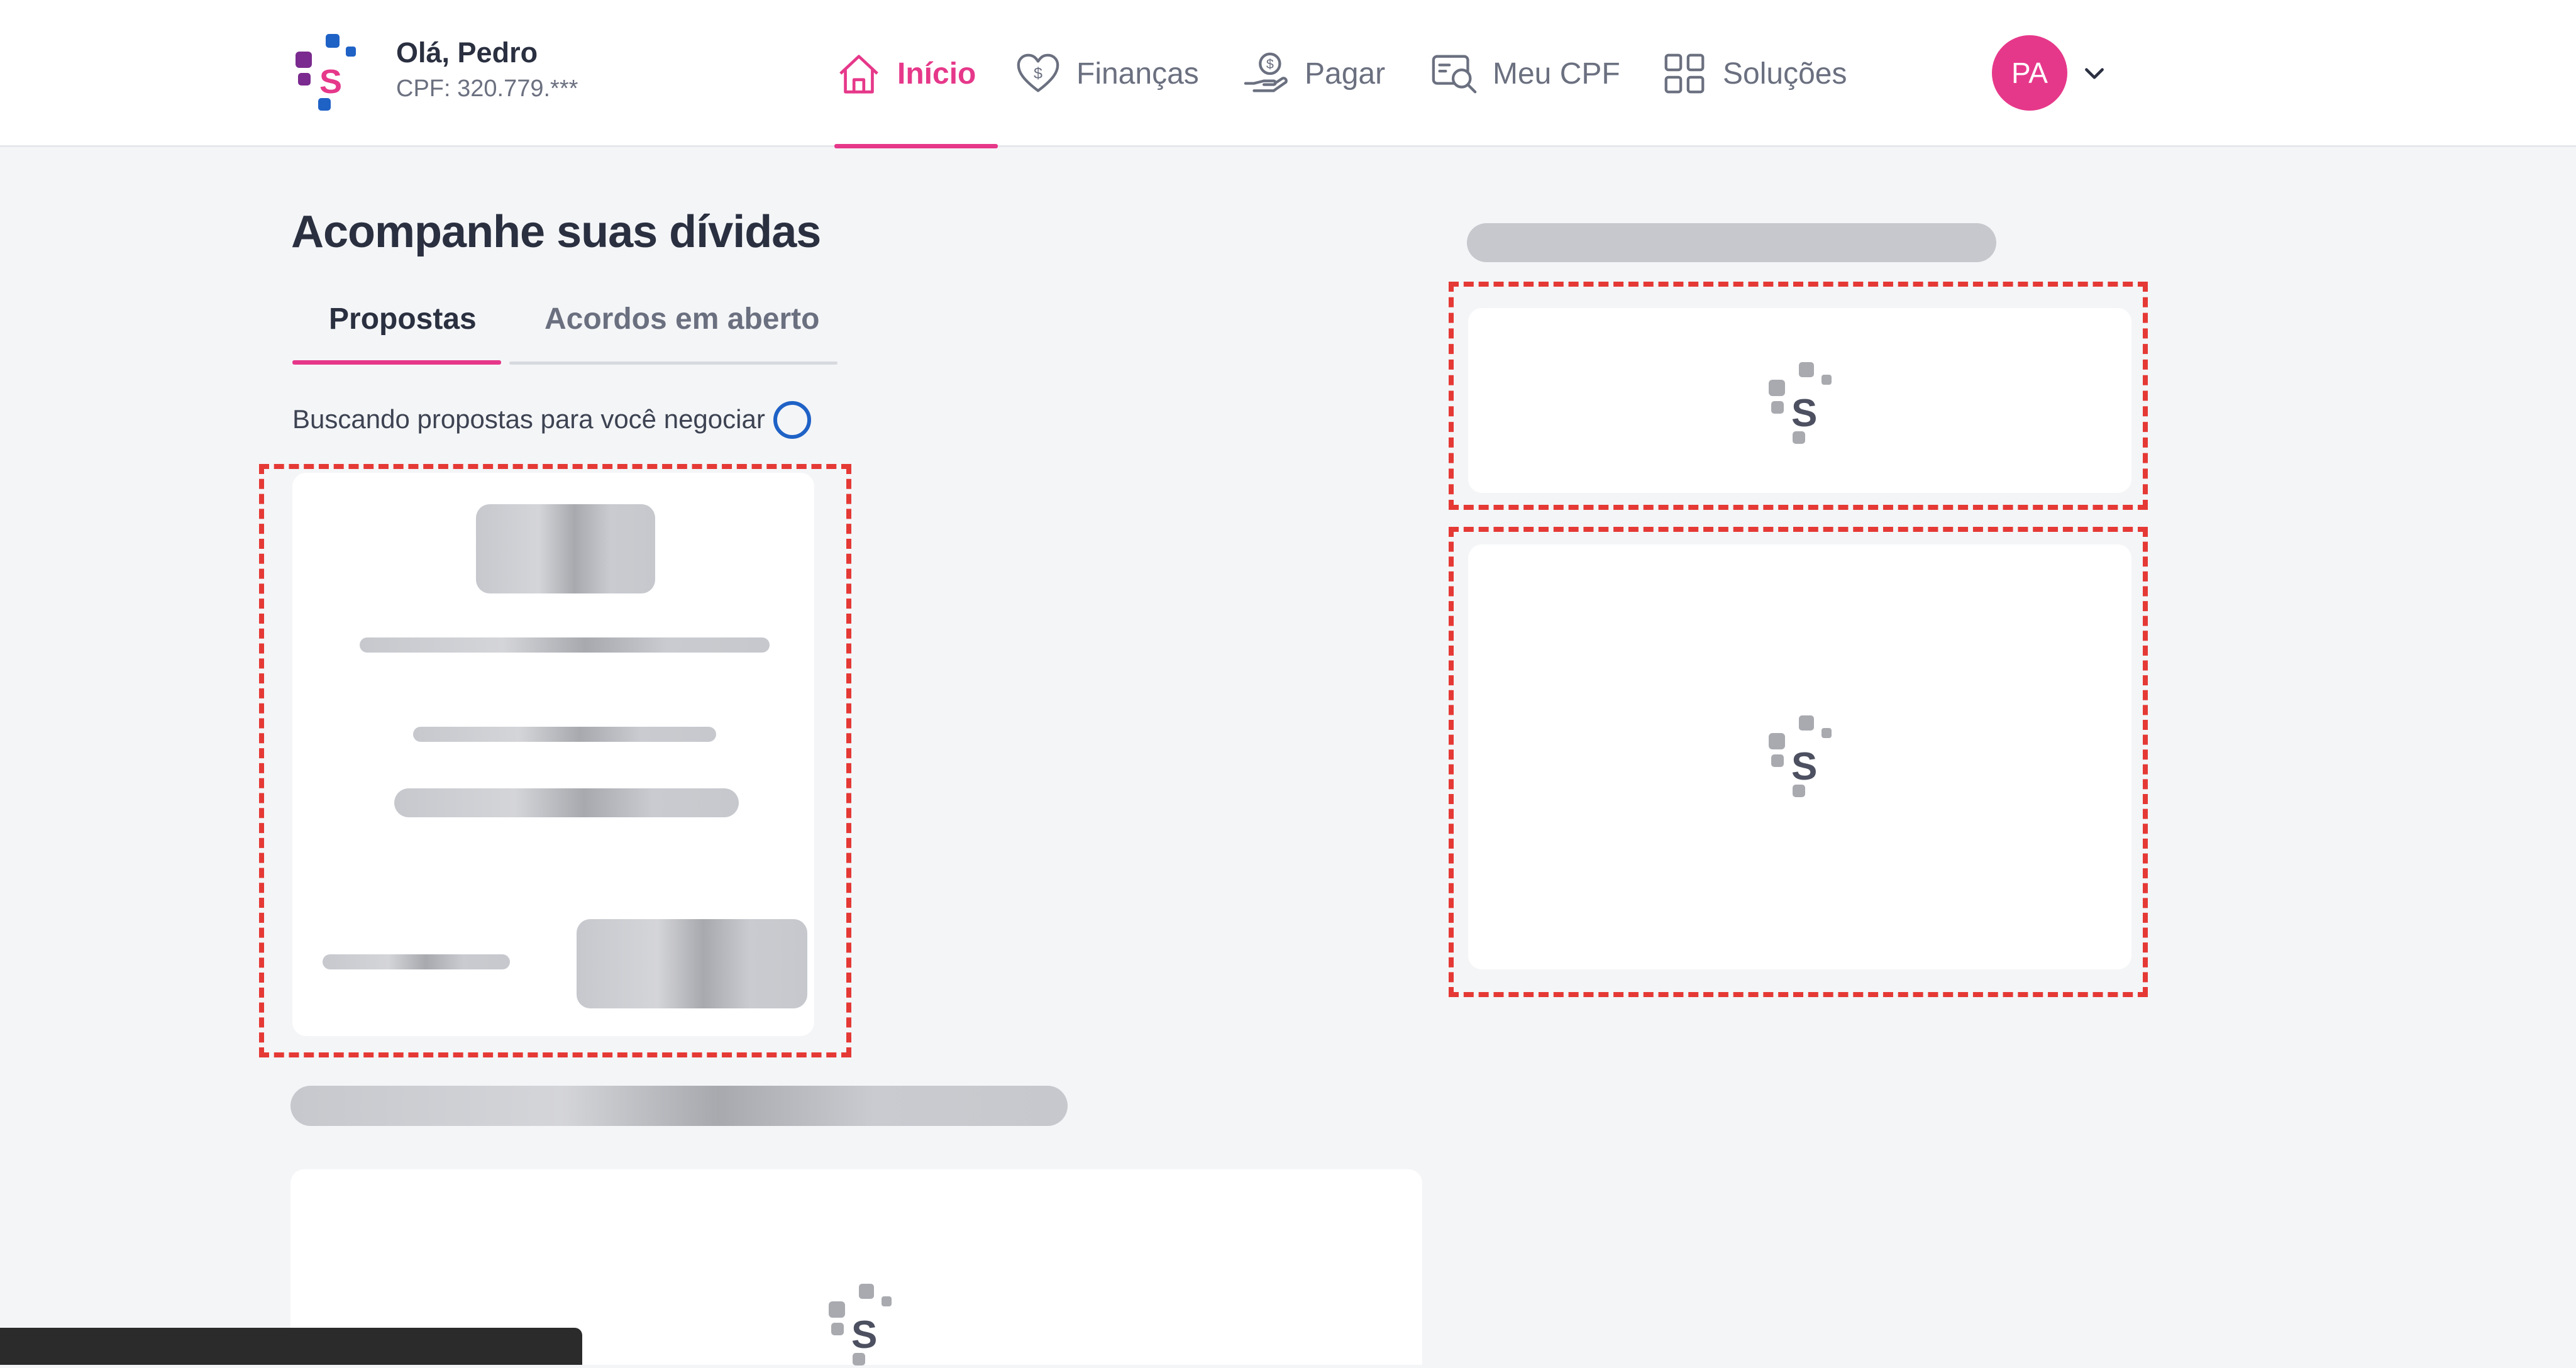  Describe the element at coordinates (858, 74) in the screenshot. I see `home-icon` at that location.